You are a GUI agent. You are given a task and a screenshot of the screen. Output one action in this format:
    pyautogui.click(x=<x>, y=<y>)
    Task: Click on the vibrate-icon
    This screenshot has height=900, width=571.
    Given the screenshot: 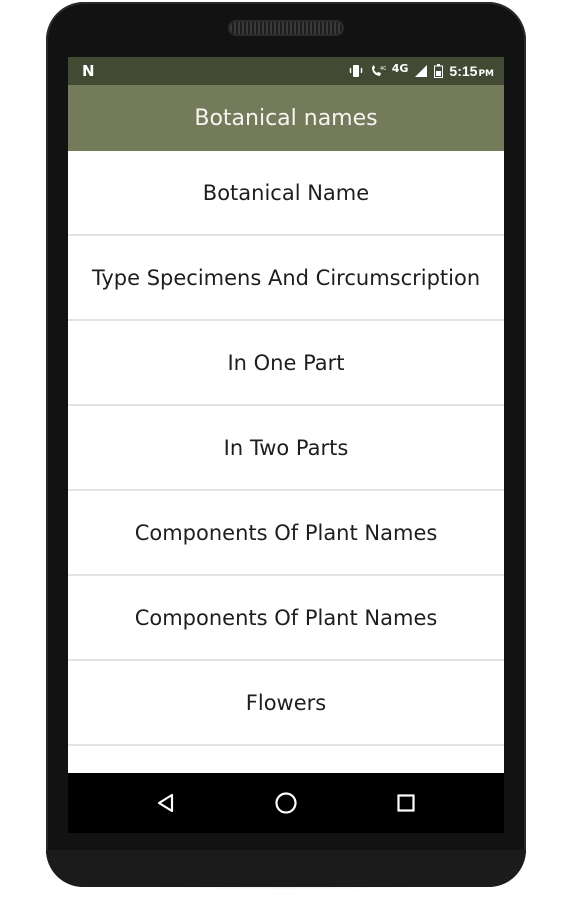 What is the action you would take?
    pyautogui.click(x=356, y=71)
    